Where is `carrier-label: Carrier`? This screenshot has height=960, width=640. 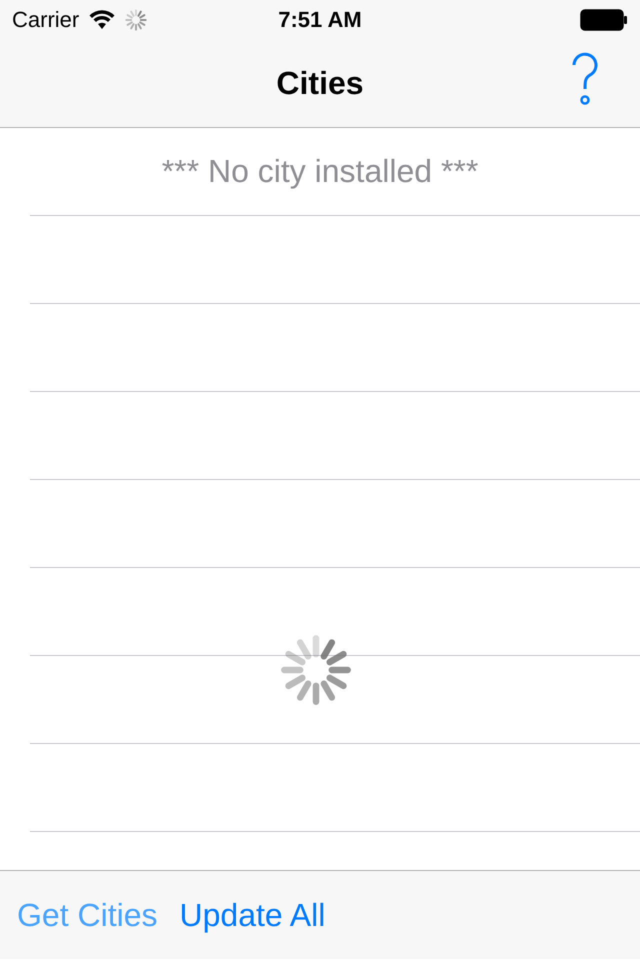
carrier-label: Carrier is located at coordinates (46, 20).